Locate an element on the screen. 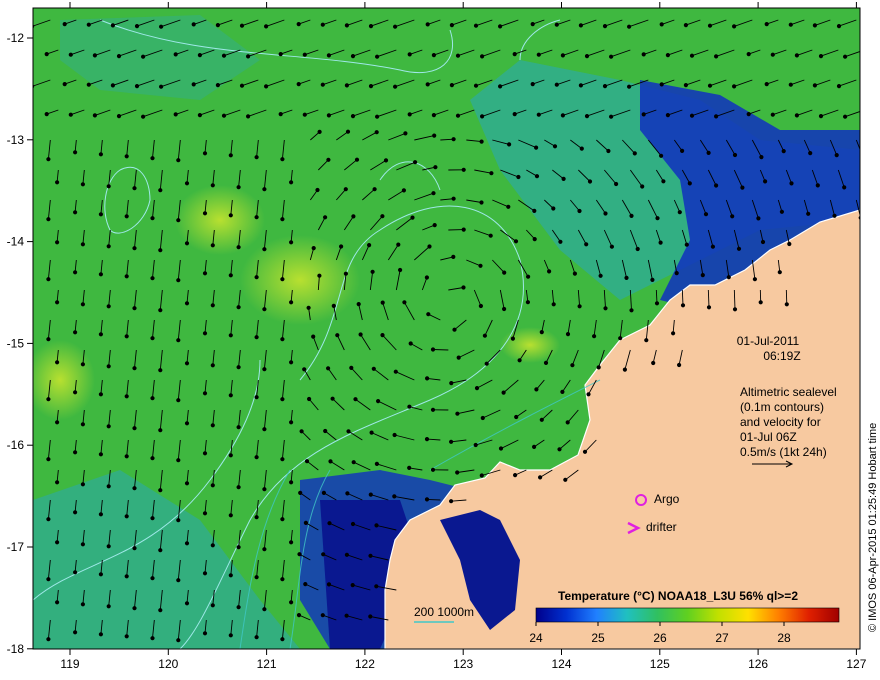 The height and width of the screenshot is (680, 880). imos-credit: © IMOS 06-Apr-2015 01:25:49 Hobart time is located at coordinates (873, 527).